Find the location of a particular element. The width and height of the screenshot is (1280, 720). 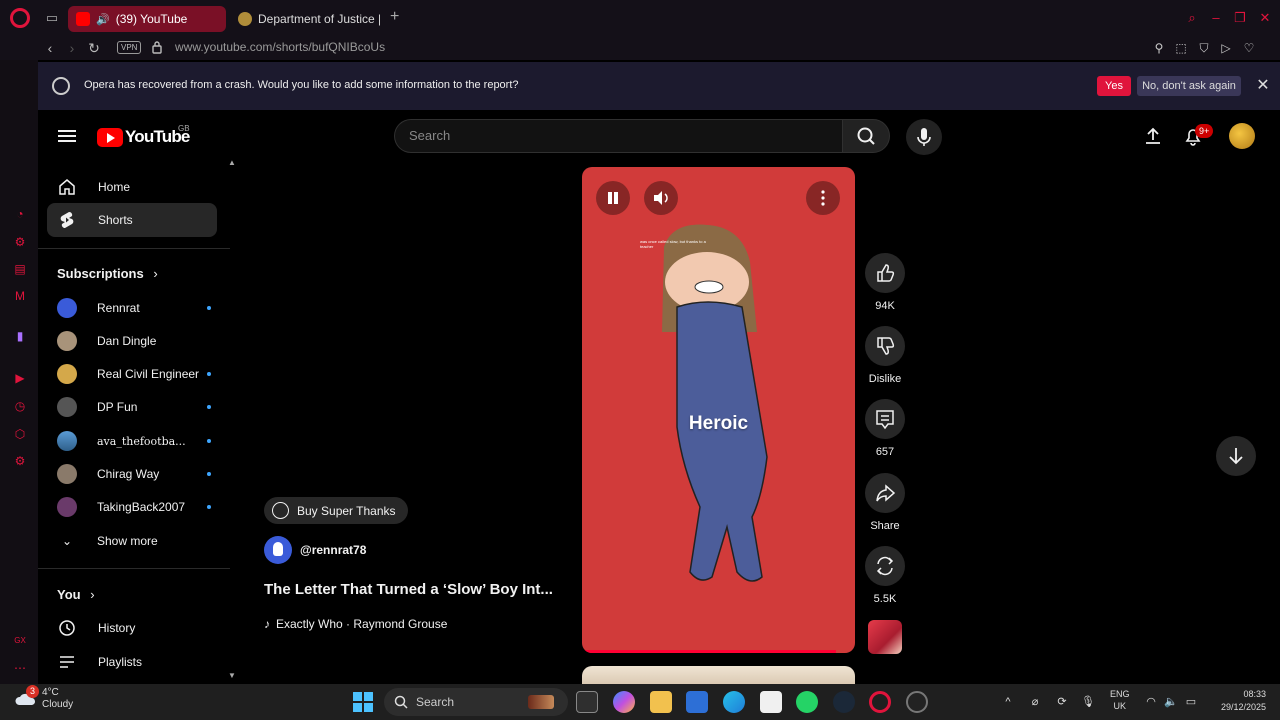

dislike-action: Dislike is located at coordinates (885, 355).